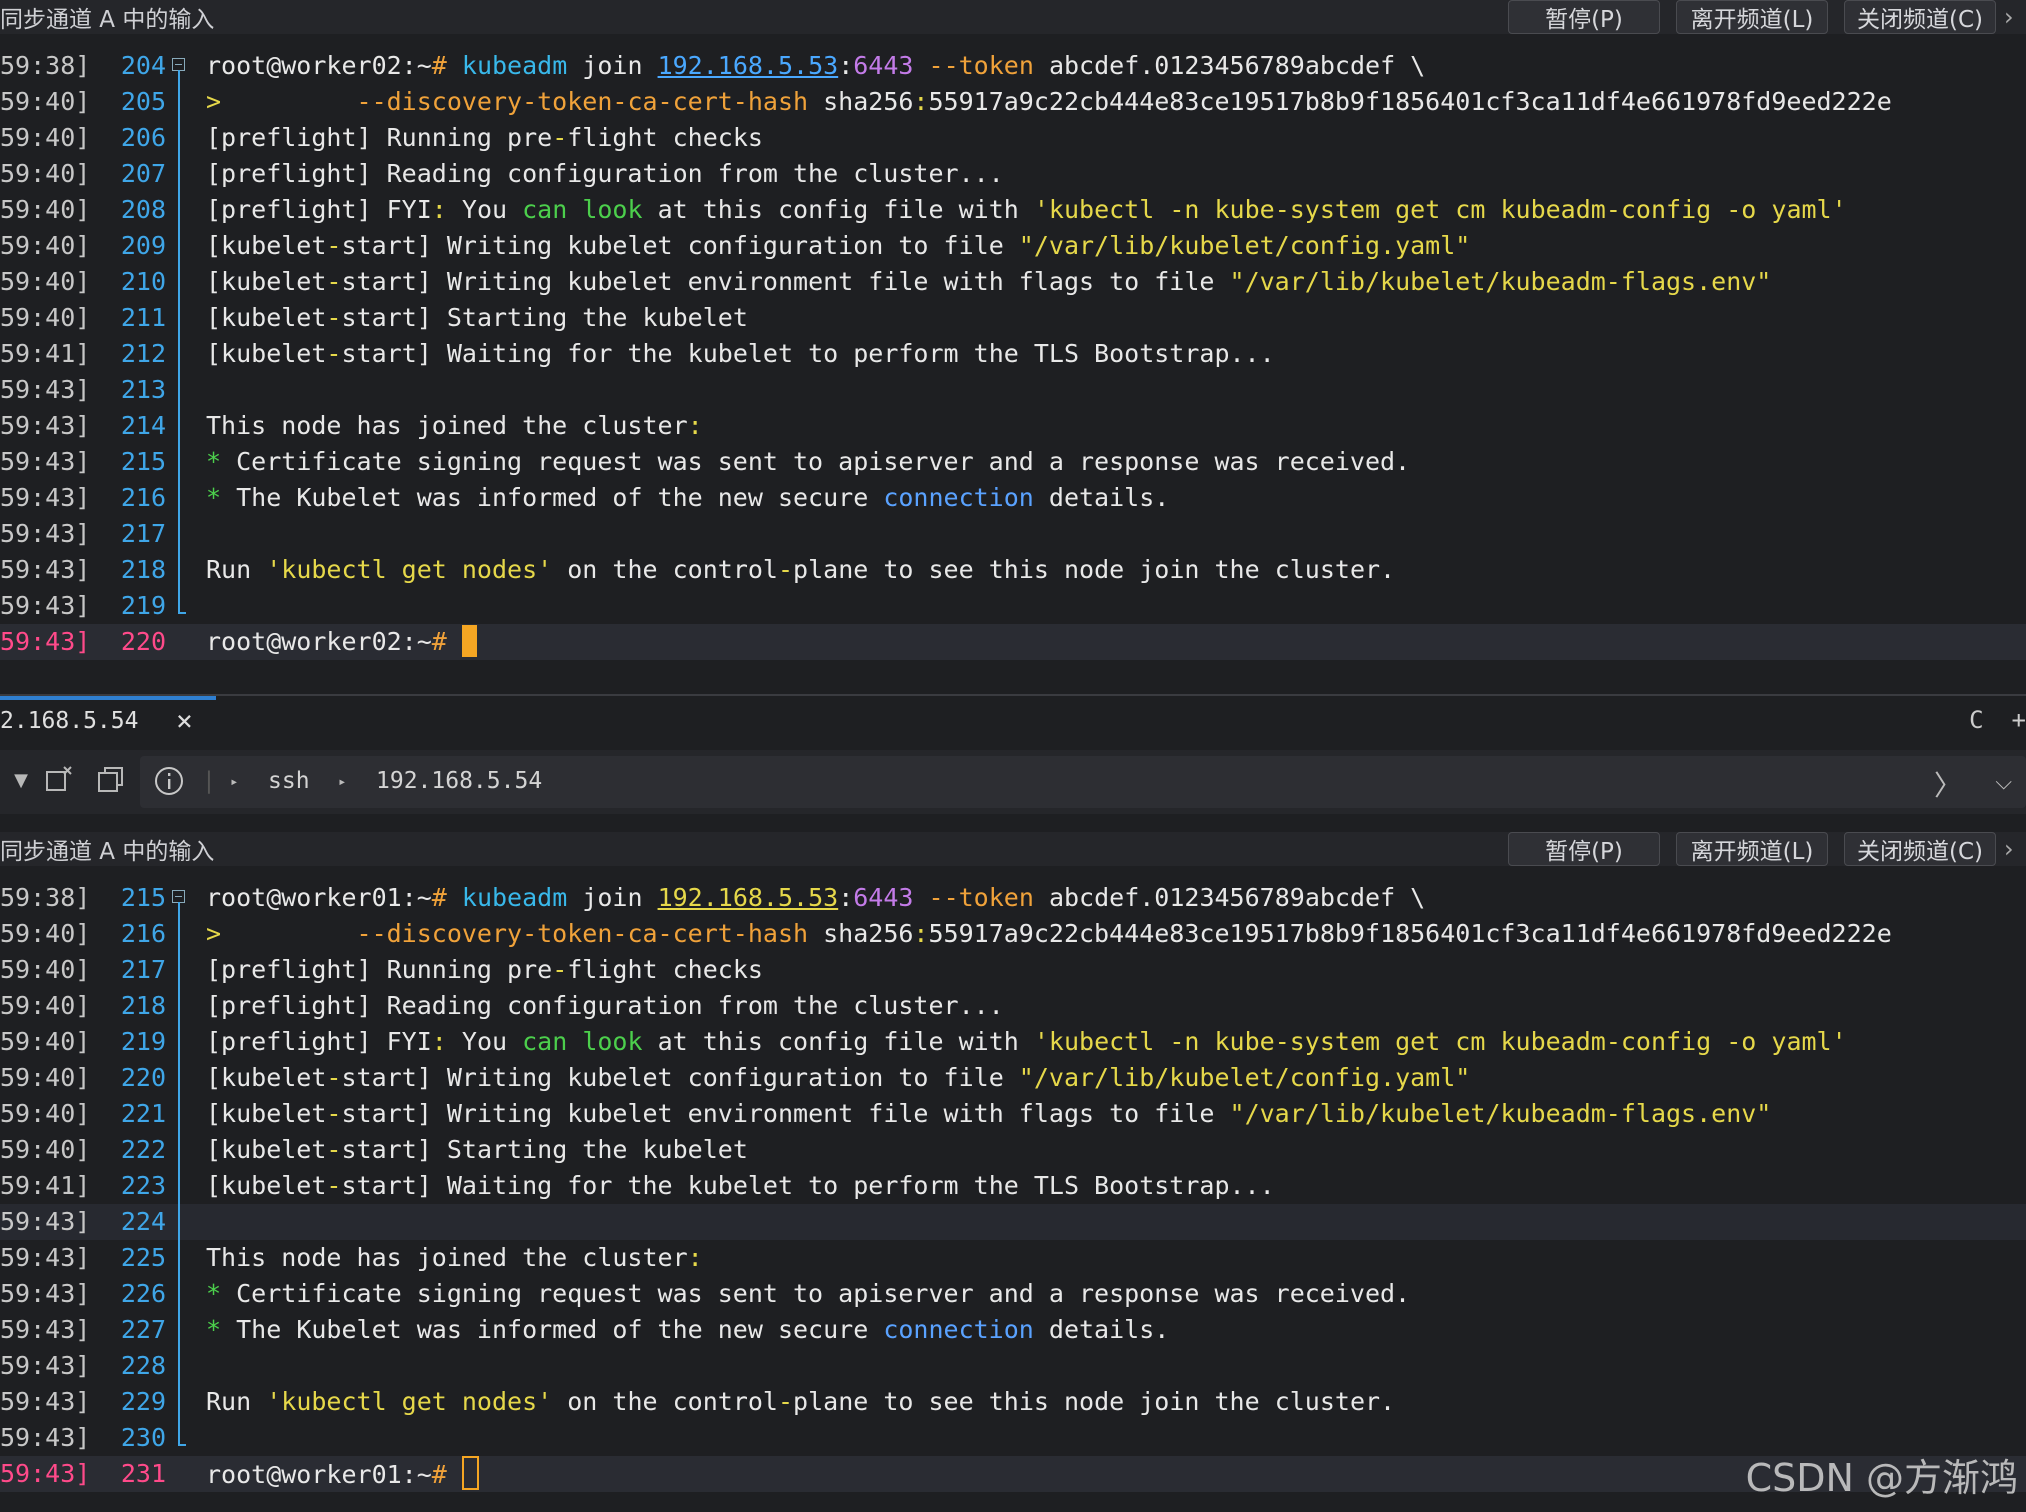  Describe the element at coordinates (169, 782) in the screenshot. I see `info-icon` at that location.